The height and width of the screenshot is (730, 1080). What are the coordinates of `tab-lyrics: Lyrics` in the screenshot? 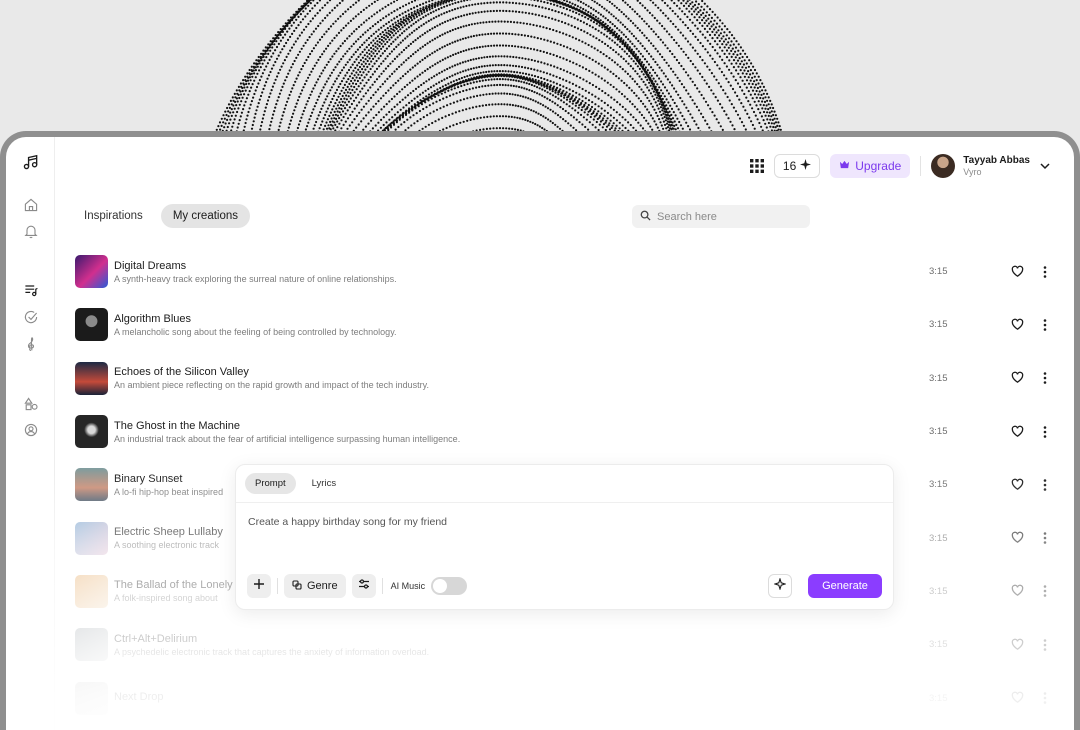 It's located at (324, 483).